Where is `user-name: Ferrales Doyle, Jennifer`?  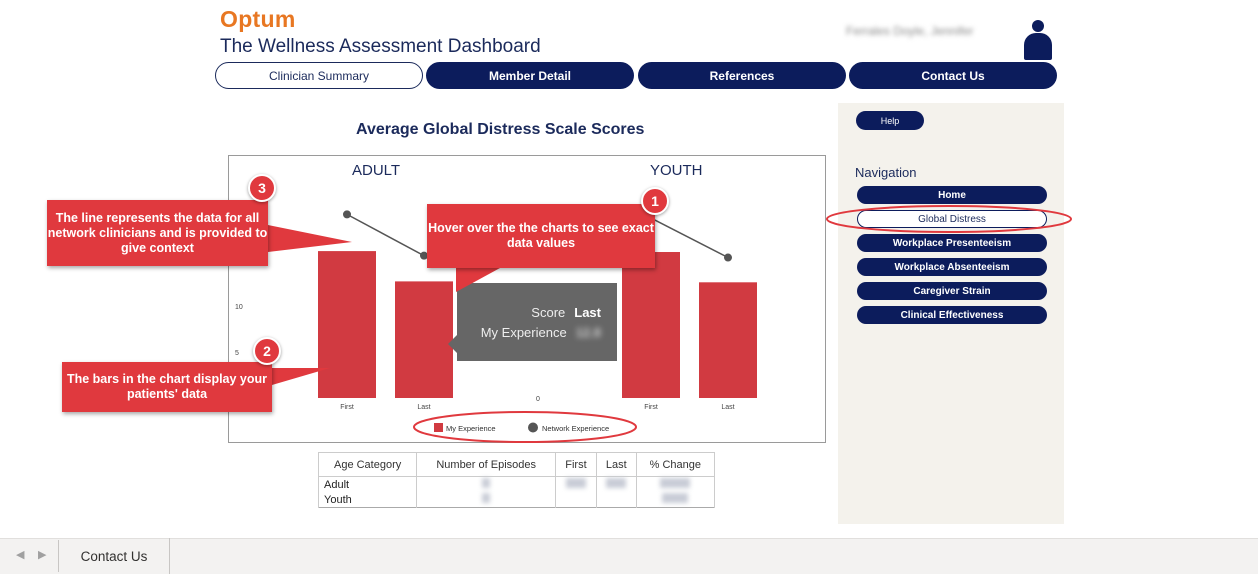
user-name: Ferrales Doyle, Jennifer is located at coordinates (910, 31).